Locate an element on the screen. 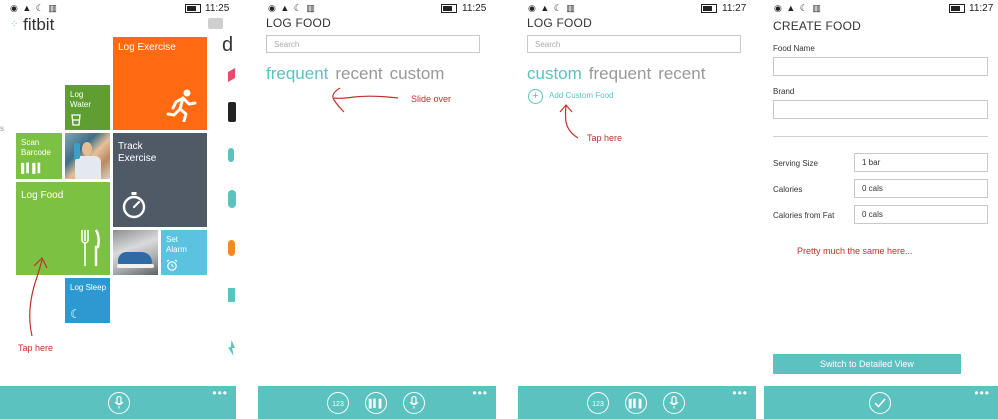 The width and height of the screenshot is (998, 419). plus-circle-icon: + is located at coordinates (535, 96).